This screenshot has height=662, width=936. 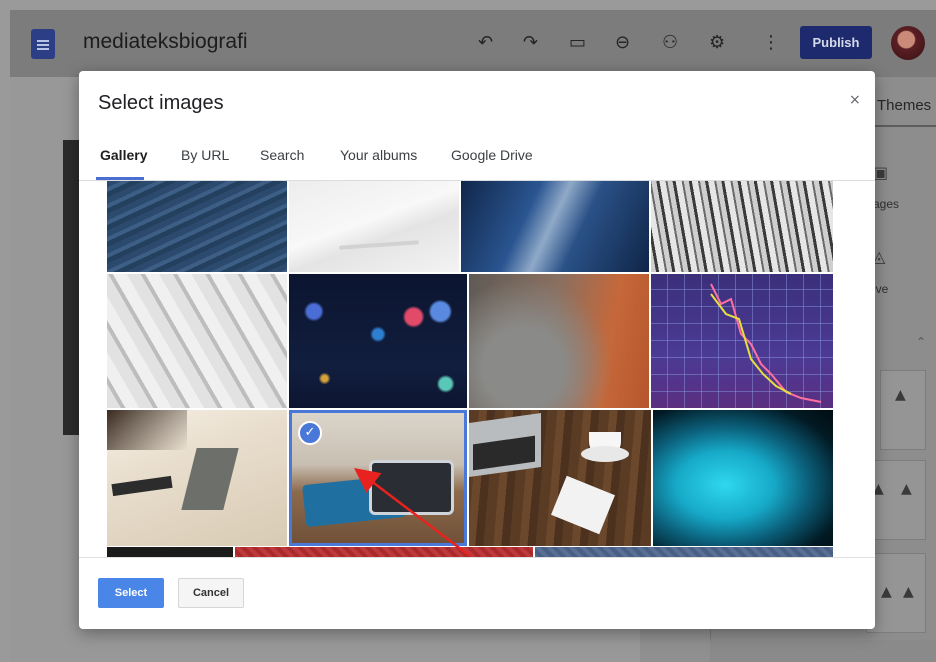 I want to click on side-panel-footer, so click(x=823, y=651).